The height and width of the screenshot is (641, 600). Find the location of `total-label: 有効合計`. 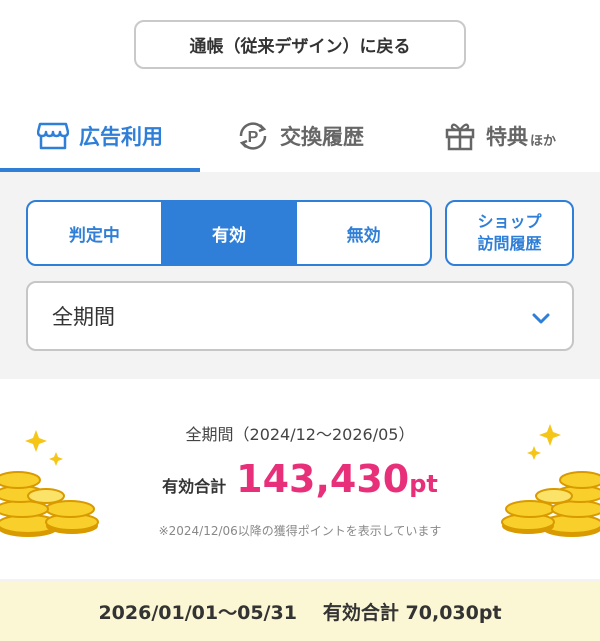

total-label: 有効合計 is located at coordinates (194, 486).